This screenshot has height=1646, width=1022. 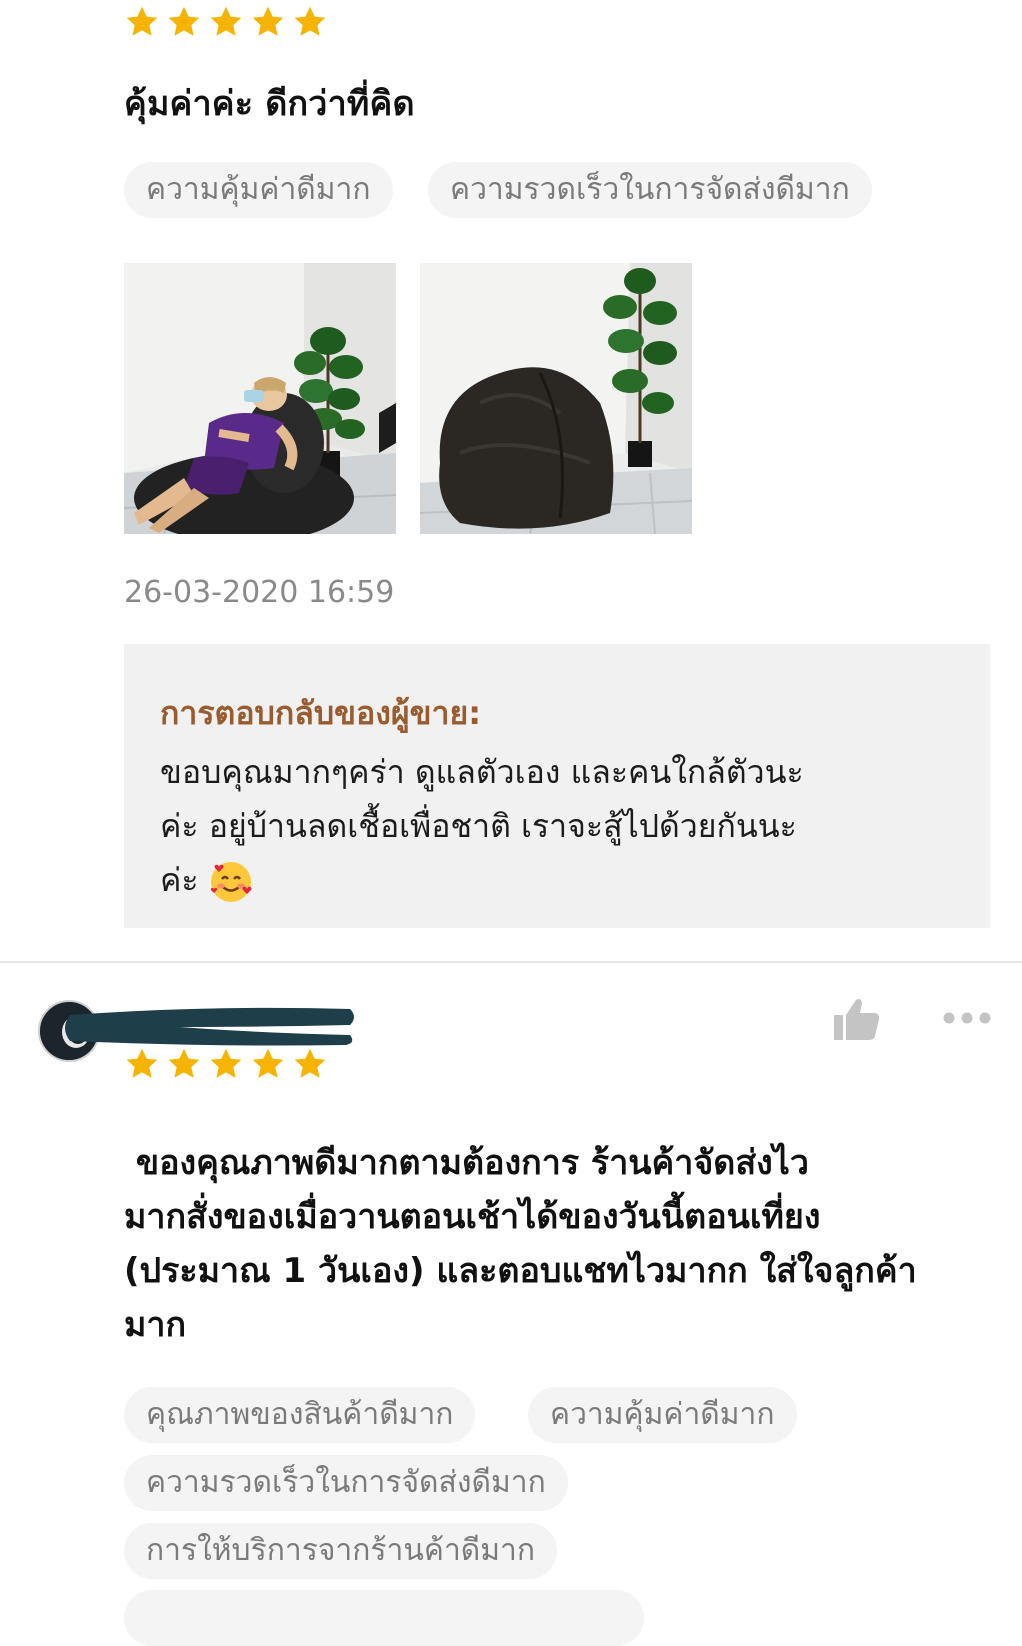 I want to click on redacted-username, so click(x=209, y=1026).